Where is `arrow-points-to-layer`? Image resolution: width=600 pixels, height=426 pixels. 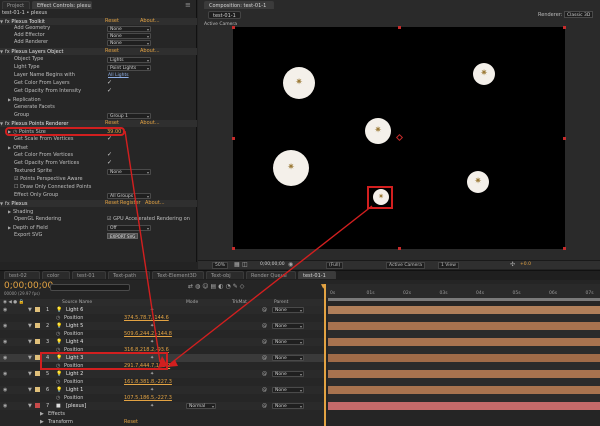
arrow-points-to-layer is located at coordinates (142, 246).